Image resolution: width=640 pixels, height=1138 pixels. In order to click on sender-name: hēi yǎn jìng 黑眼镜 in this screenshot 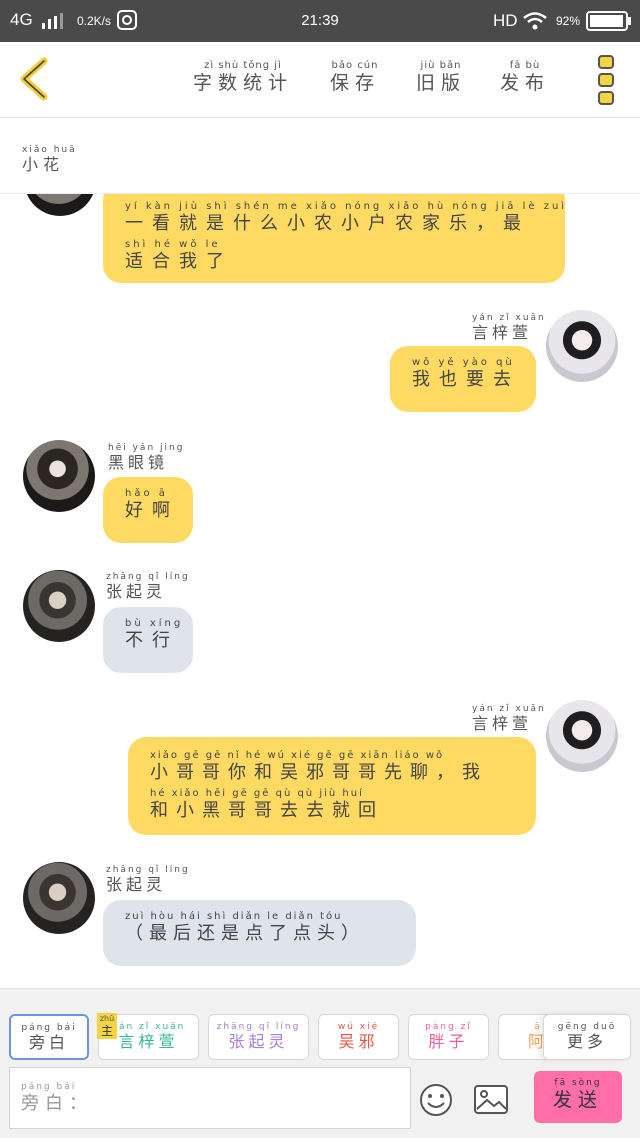, I will do `click(146, 457)`.